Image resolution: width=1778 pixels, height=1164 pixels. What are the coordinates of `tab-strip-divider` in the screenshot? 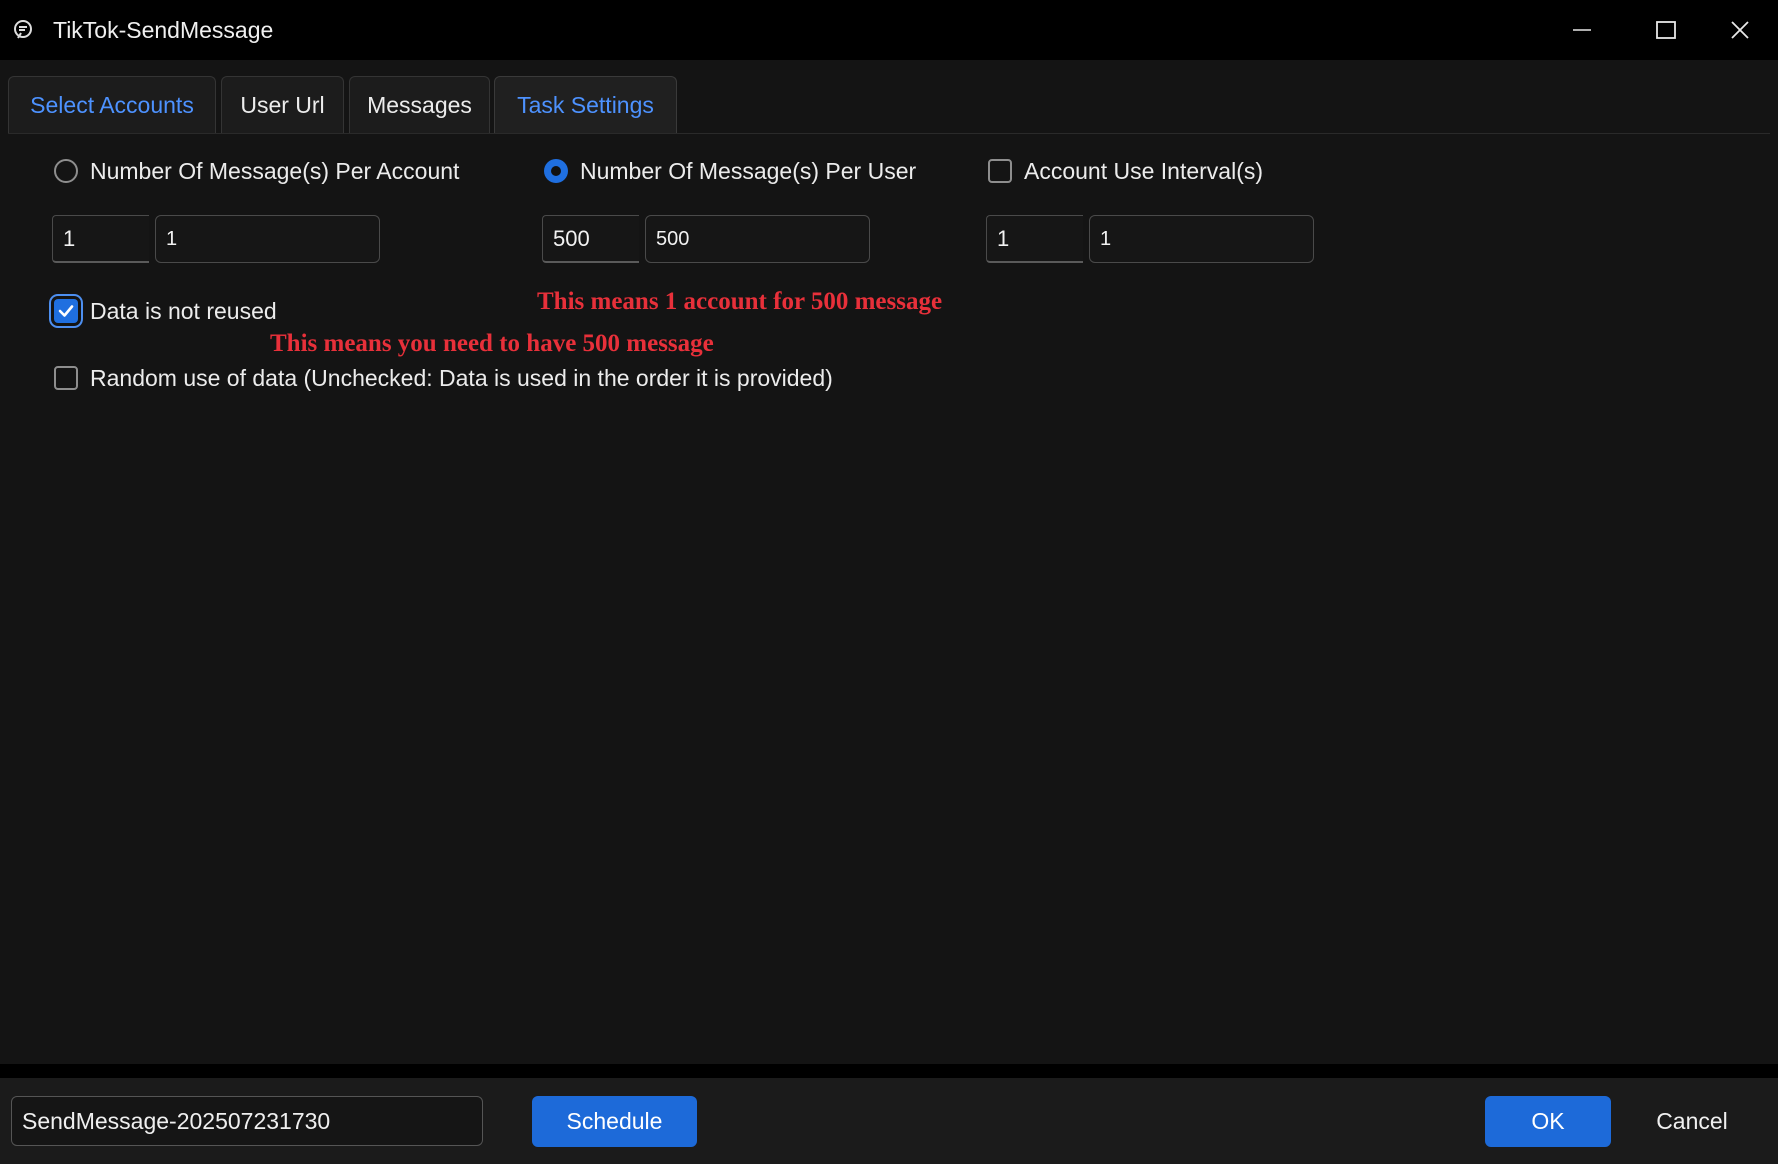 It's located at (889, 133).